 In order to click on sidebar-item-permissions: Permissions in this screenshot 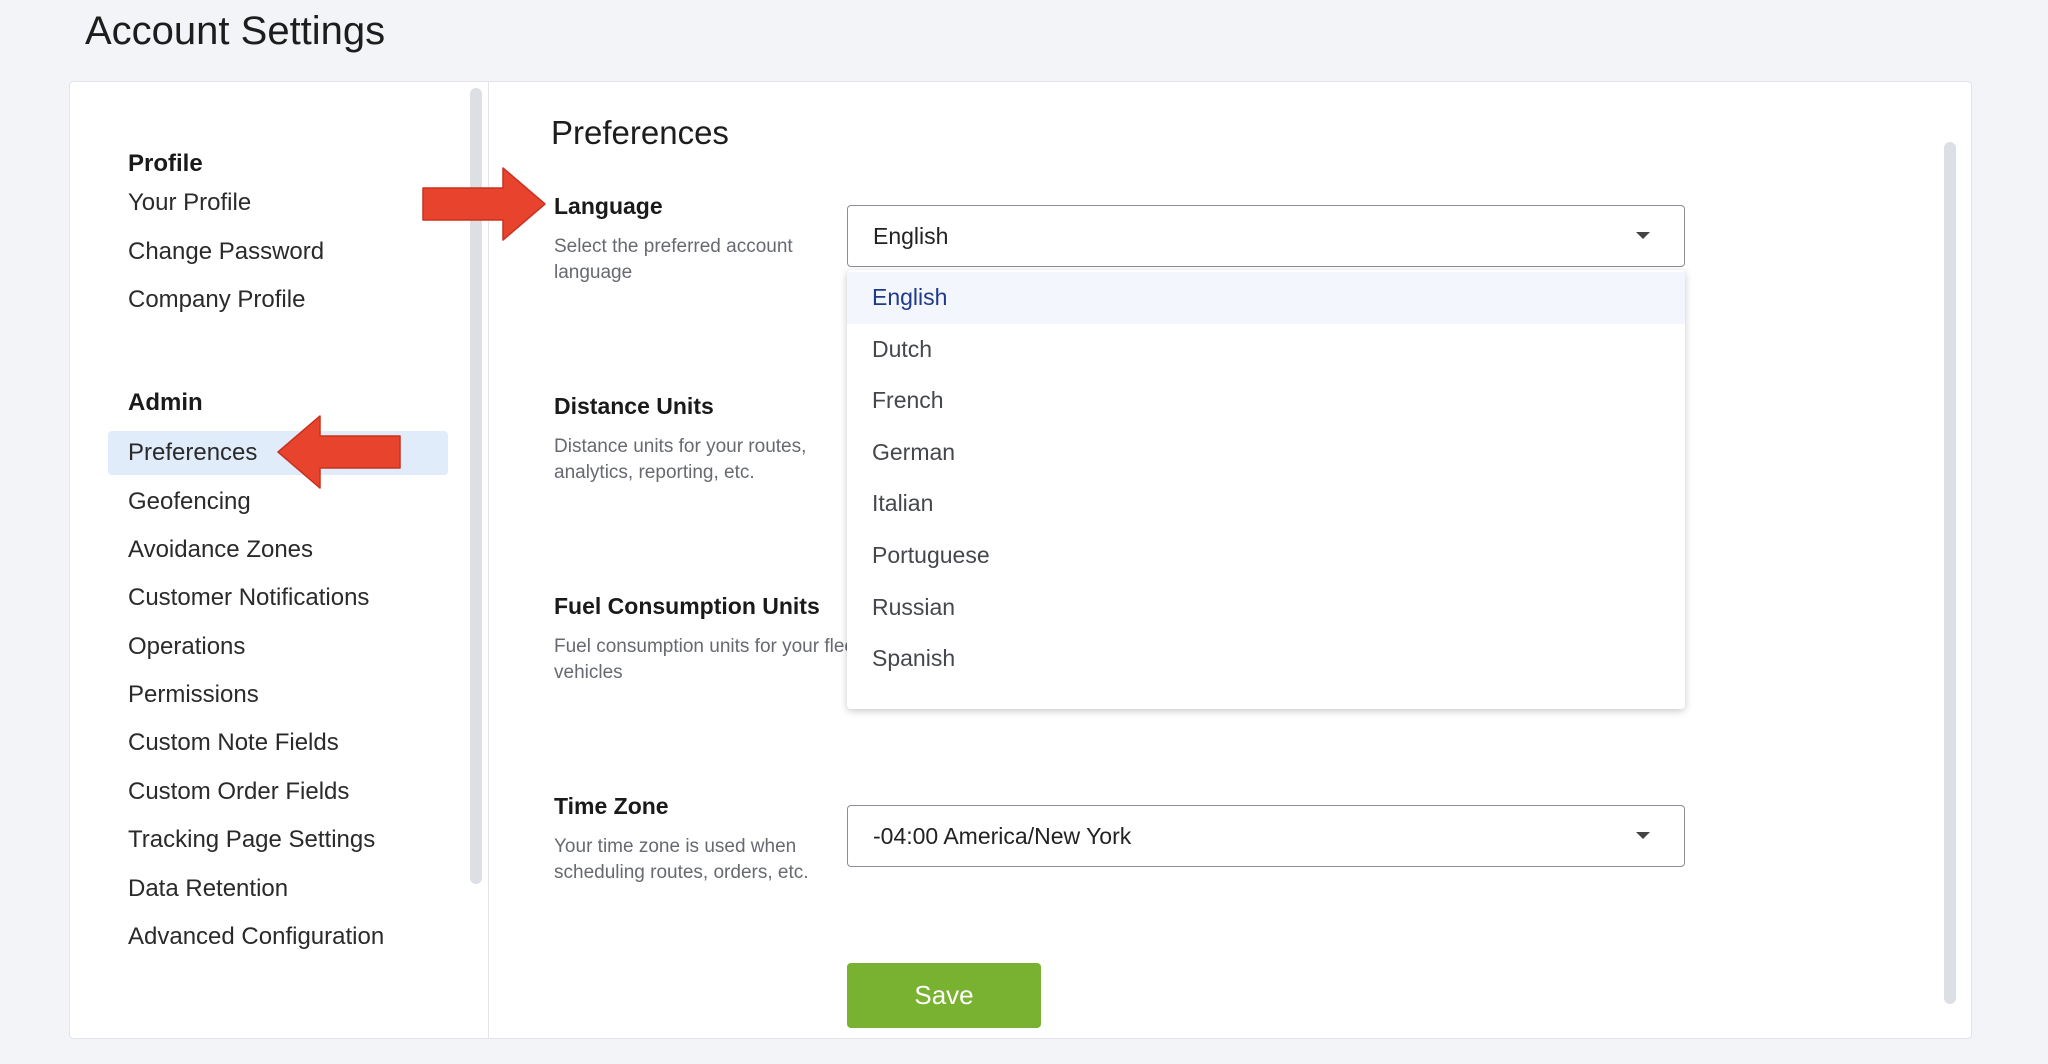, I will do `click(278, 695)`.